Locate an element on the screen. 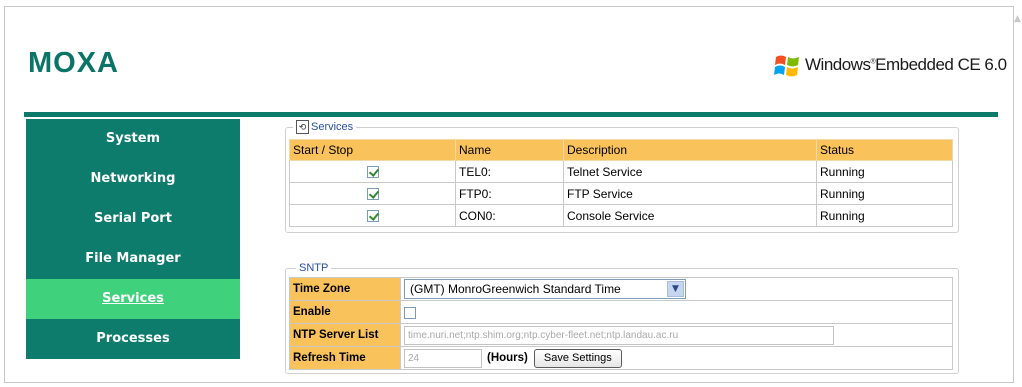  brand-text: MOXA is located at coordinates (73, 63).